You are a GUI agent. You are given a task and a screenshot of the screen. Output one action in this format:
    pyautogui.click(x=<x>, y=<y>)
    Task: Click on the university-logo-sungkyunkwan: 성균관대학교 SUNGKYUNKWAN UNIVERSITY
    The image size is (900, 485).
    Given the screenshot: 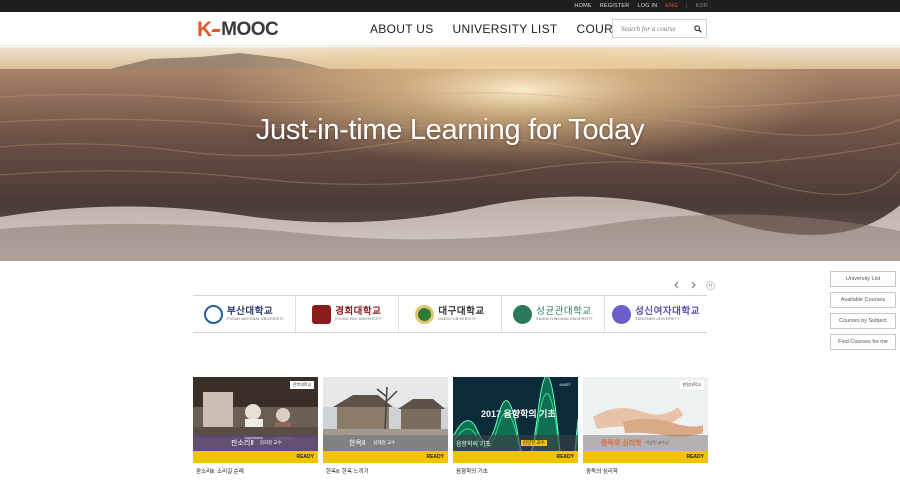 What is the action you would take?
    pyautogui.click(x=553, y=314)
    